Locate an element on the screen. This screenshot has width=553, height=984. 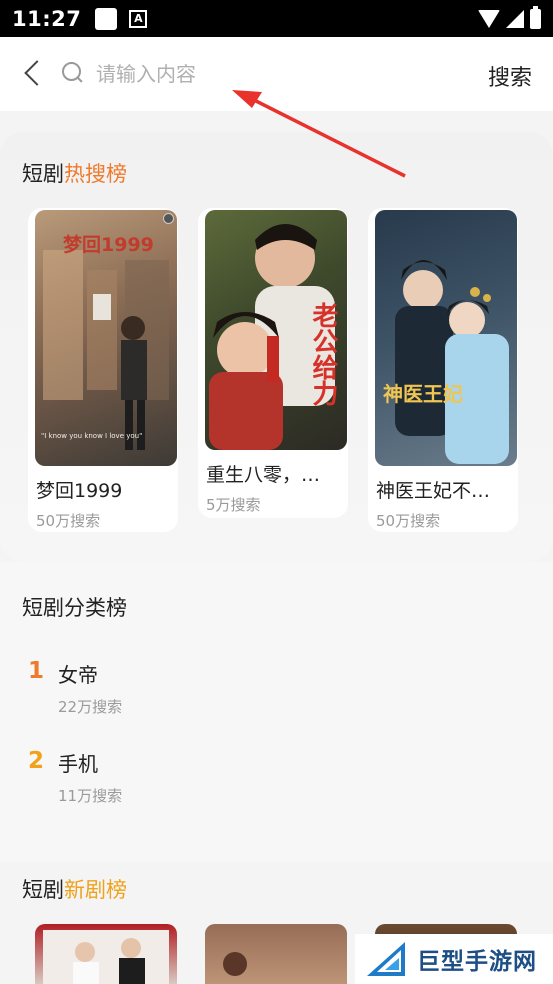
drama-count-3: 50万搜索 is located at coordinates (408, 521).